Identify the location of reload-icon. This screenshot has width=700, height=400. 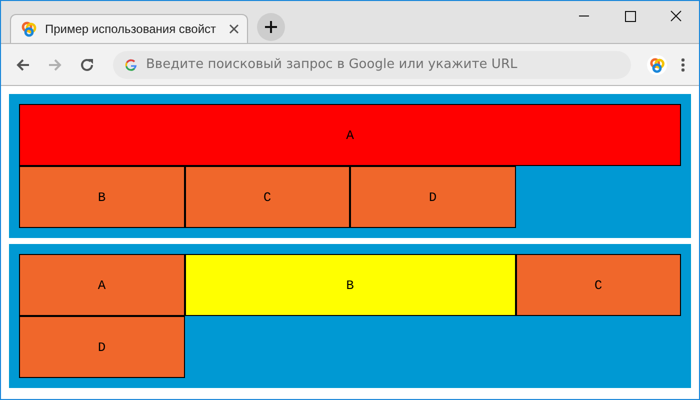
(87, 64).